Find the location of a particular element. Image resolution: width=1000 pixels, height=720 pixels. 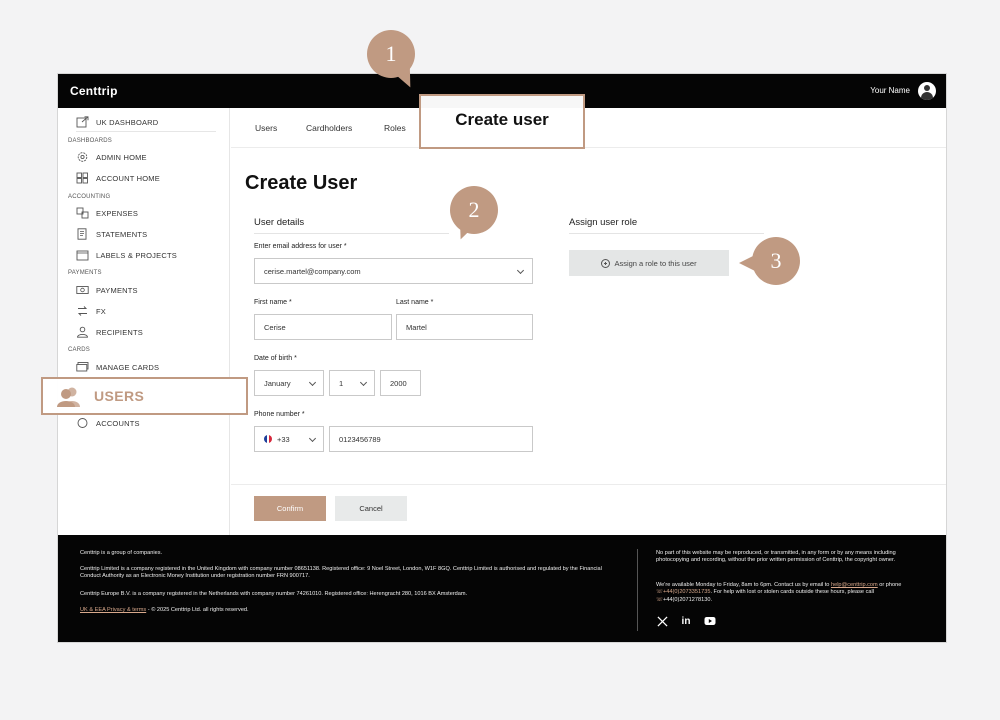

sidebar-item-label: FX is located at coordinates (101, 311).